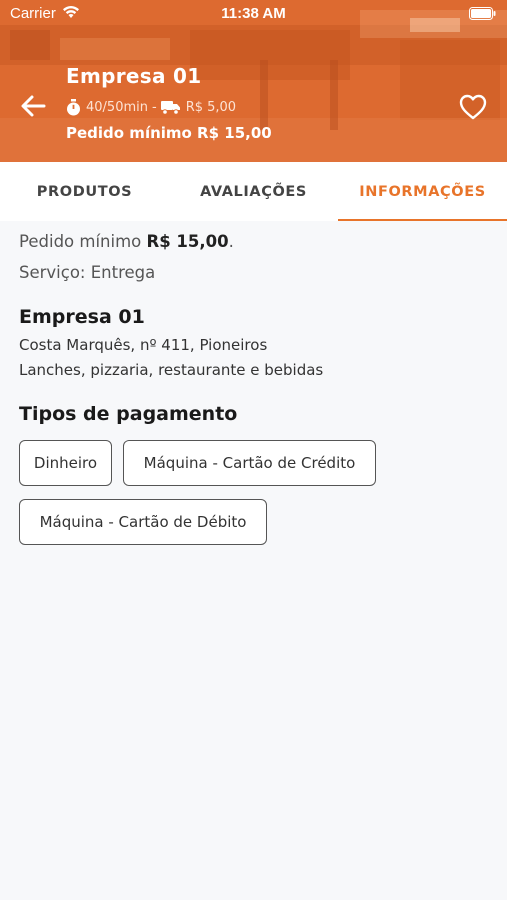 The image size is (507, 900). What do you see at coordinates (231, 241) in the screenshot?
I see `min-order-suffix: .` at bounding box center [231, 241].